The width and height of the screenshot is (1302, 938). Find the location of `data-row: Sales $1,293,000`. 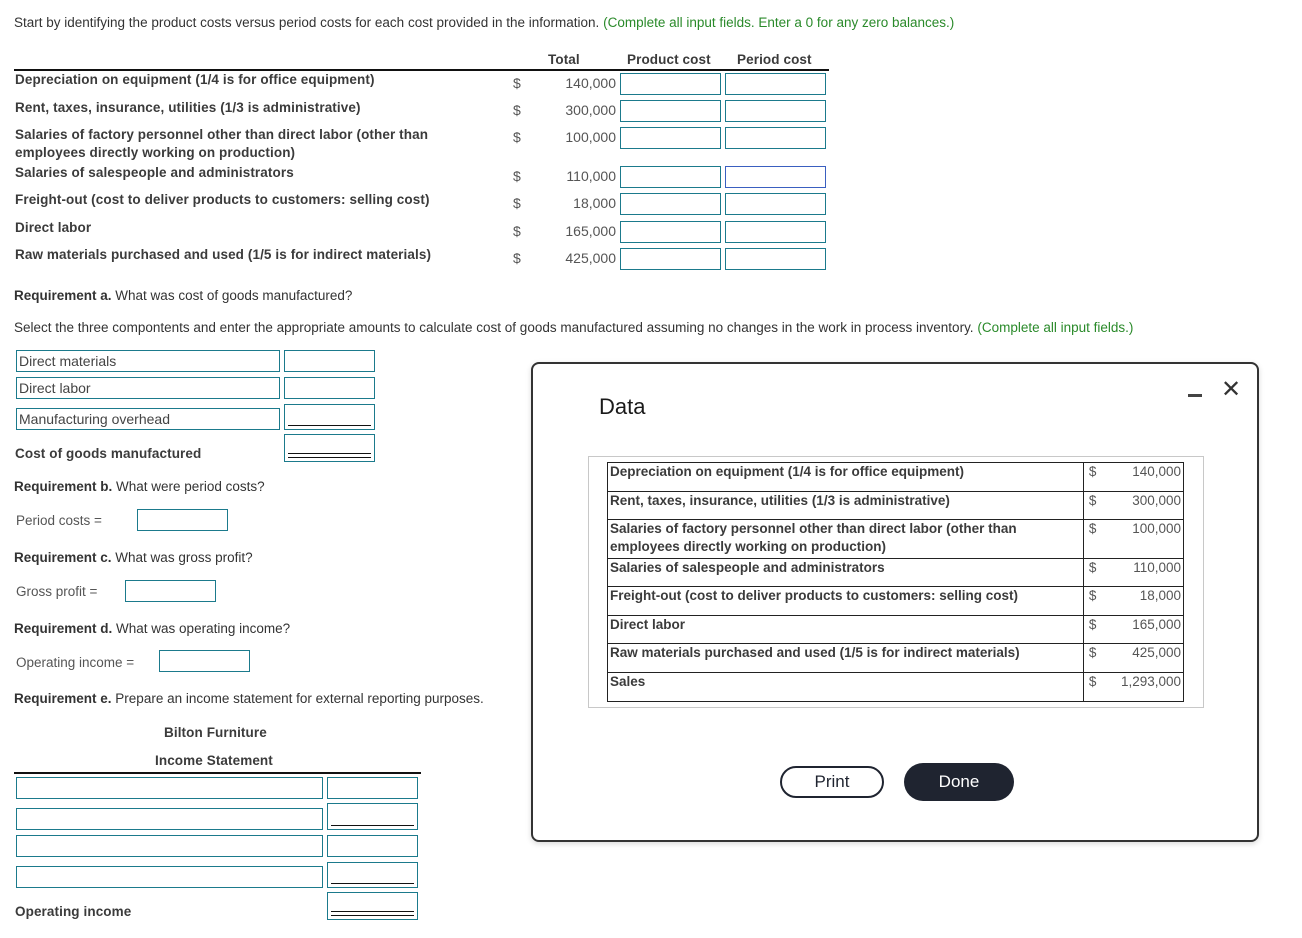

data-row: Sales $1,293,000 is located at coordinates (896, 687).